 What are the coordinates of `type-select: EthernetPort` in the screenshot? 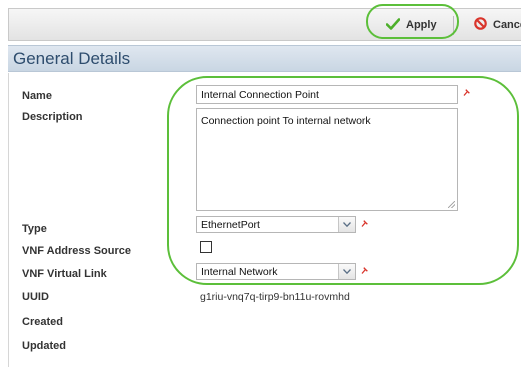 It's located at (276, 224).